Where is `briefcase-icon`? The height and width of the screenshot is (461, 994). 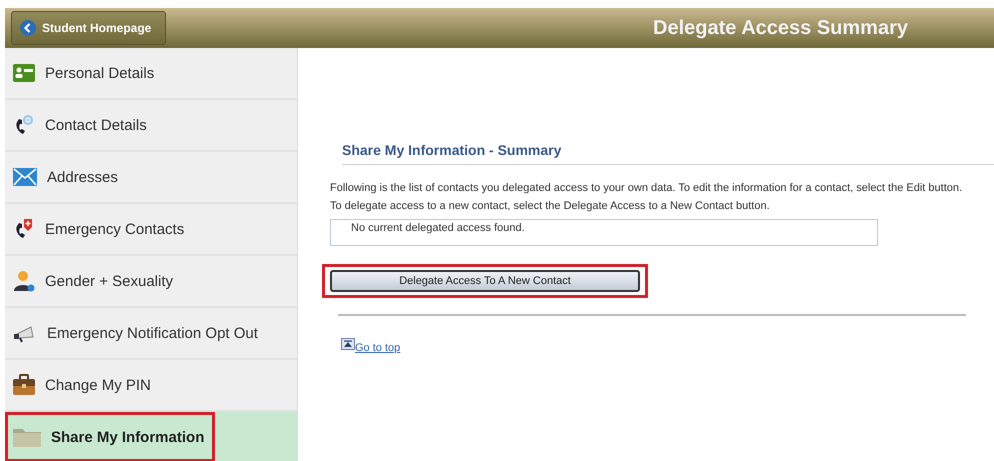
briefcase-icon is located at coordinates (24, 385).